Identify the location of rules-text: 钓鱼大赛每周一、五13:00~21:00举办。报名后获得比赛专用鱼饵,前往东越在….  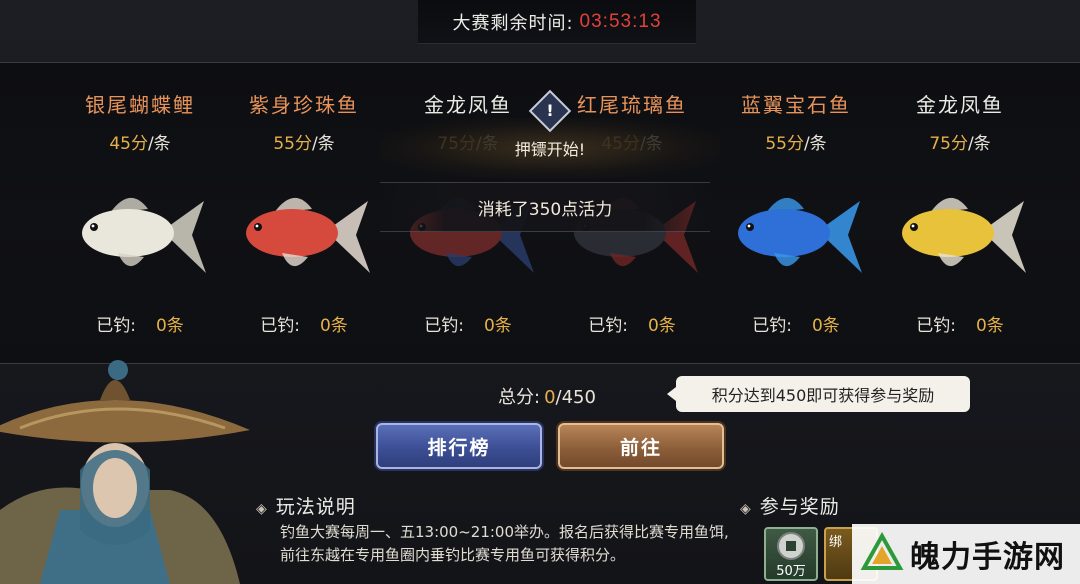
(504, 543).